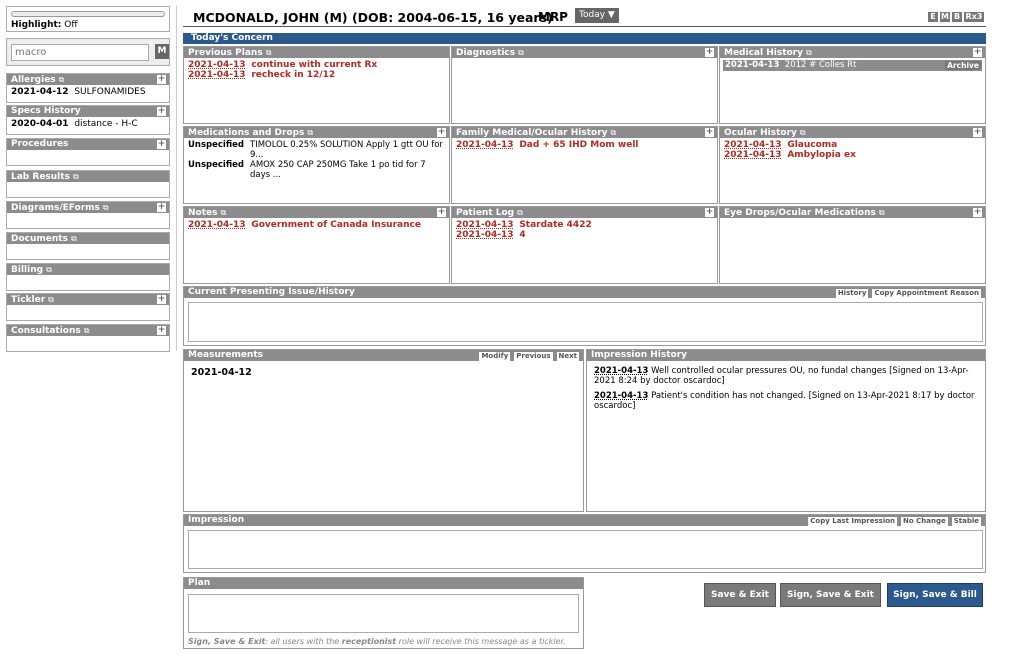 This screenshot has width=1024, height=657. What do you see at coordinates (945, 17) in the screenshot?
I see `m-button: M` at bounding box center [945, 17].